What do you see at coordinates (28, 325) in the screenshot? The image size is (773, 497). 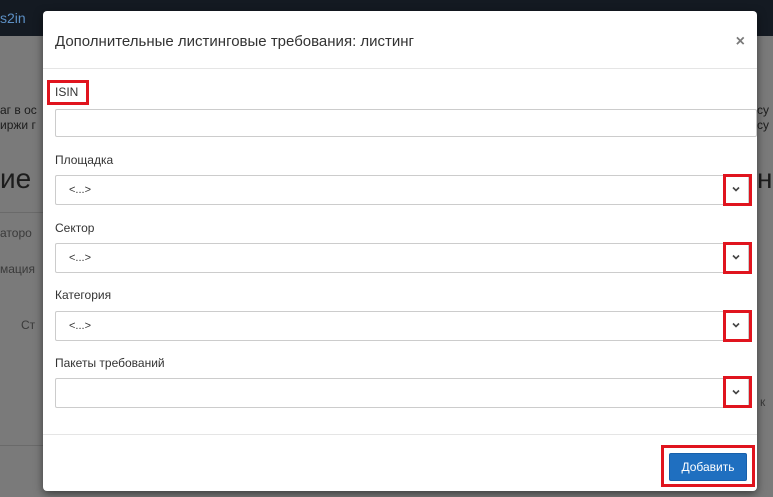 I see `background-nav-item: Ст` at bounding box center [28, 325].